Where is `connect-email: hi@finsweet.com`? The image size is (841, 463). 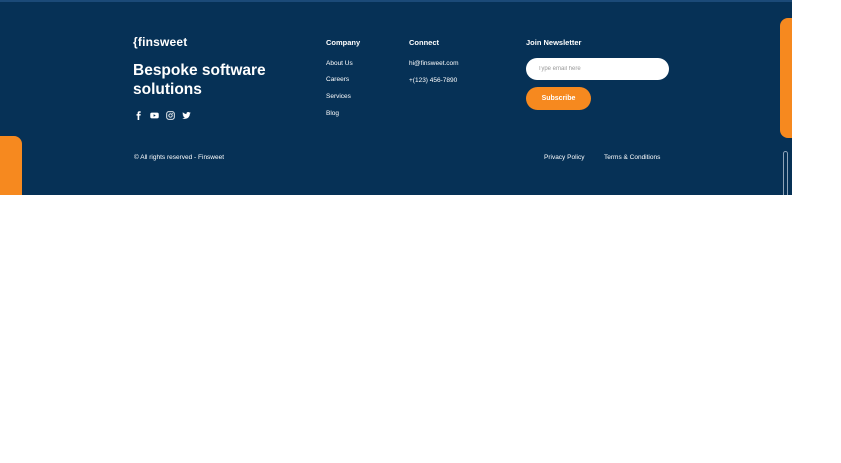
connect-email: hi@finsweet.com is located at coordinates (434, 63).